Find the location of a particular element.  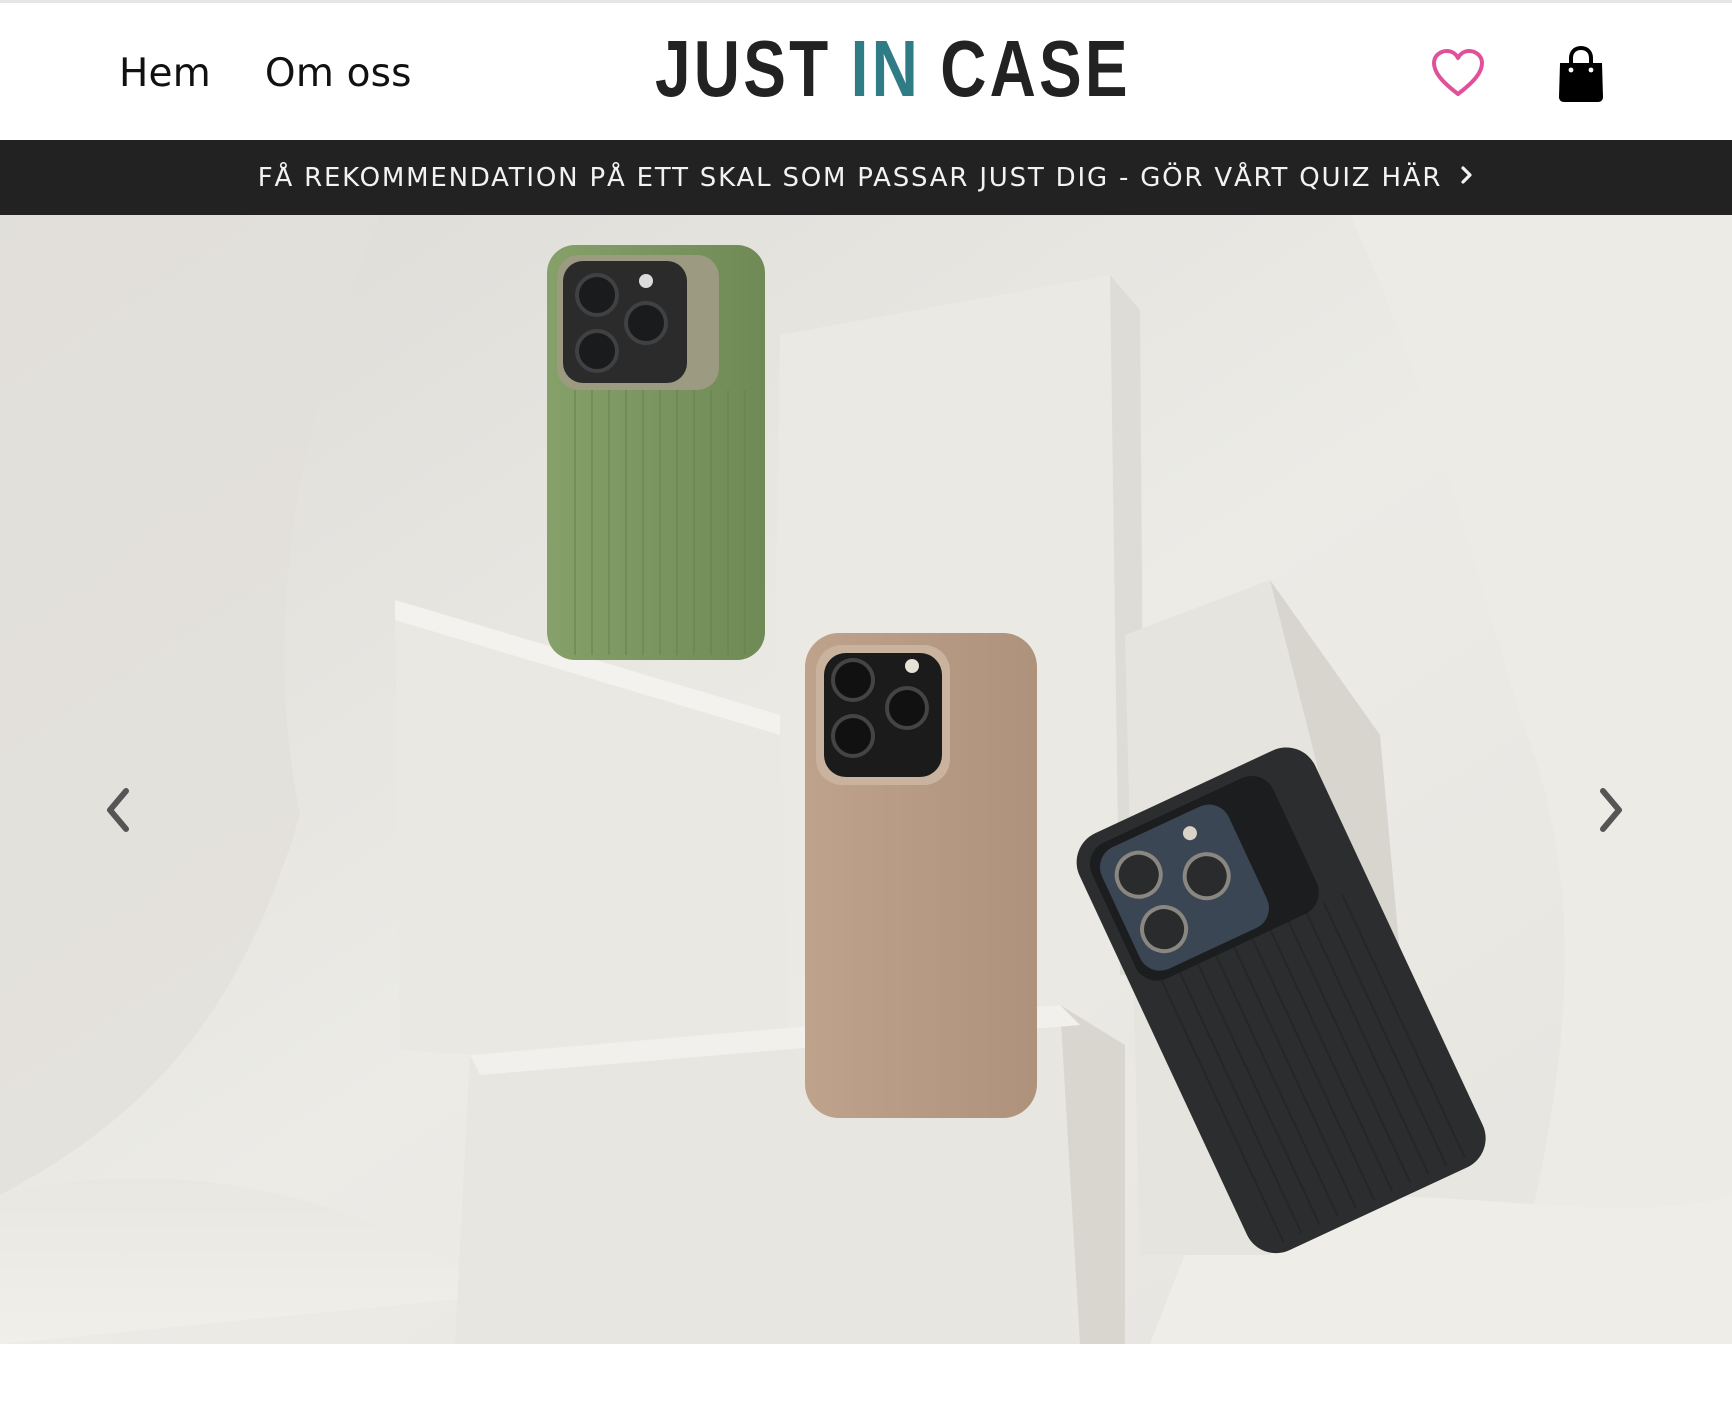

heart-icon is located at coordinates (1458, 72).